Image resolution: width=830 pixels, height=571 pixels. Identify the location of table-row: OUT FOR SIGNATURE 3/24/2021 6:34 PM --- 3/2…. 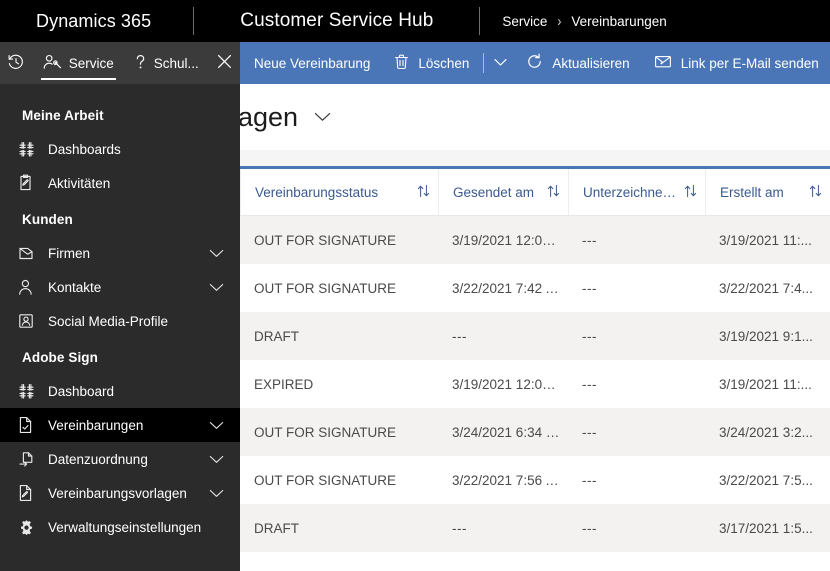
(535, 432).